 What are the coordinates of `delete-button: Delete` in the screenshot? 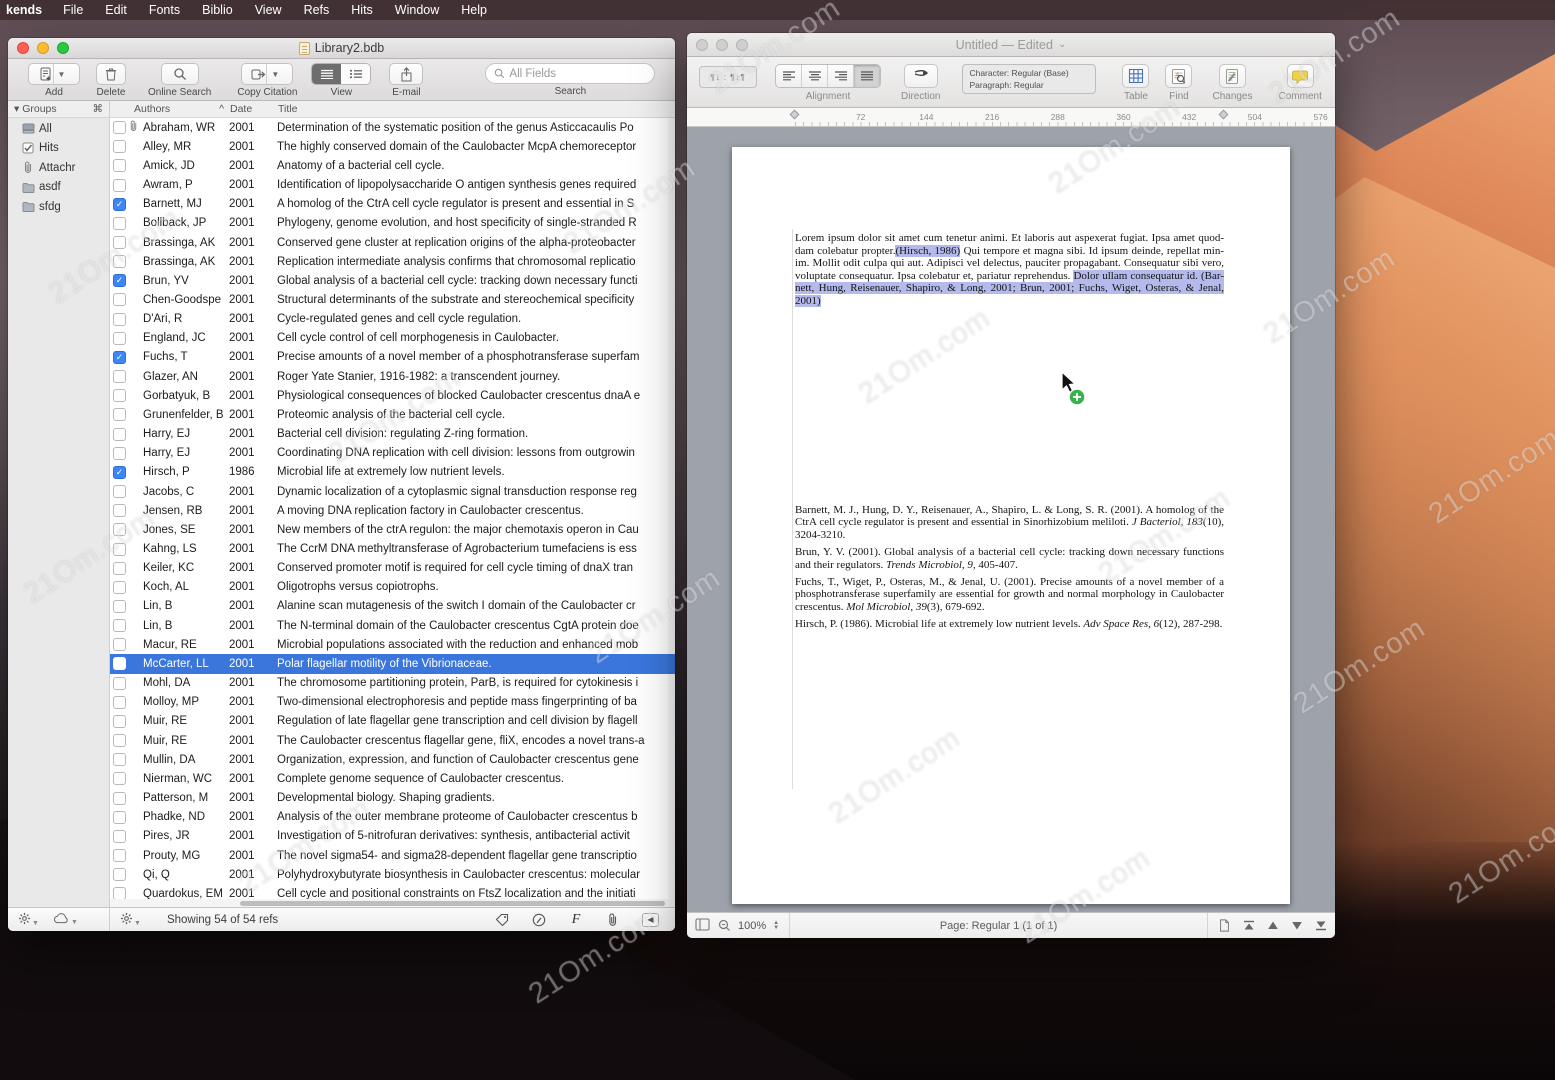 It's located at (111, 80).